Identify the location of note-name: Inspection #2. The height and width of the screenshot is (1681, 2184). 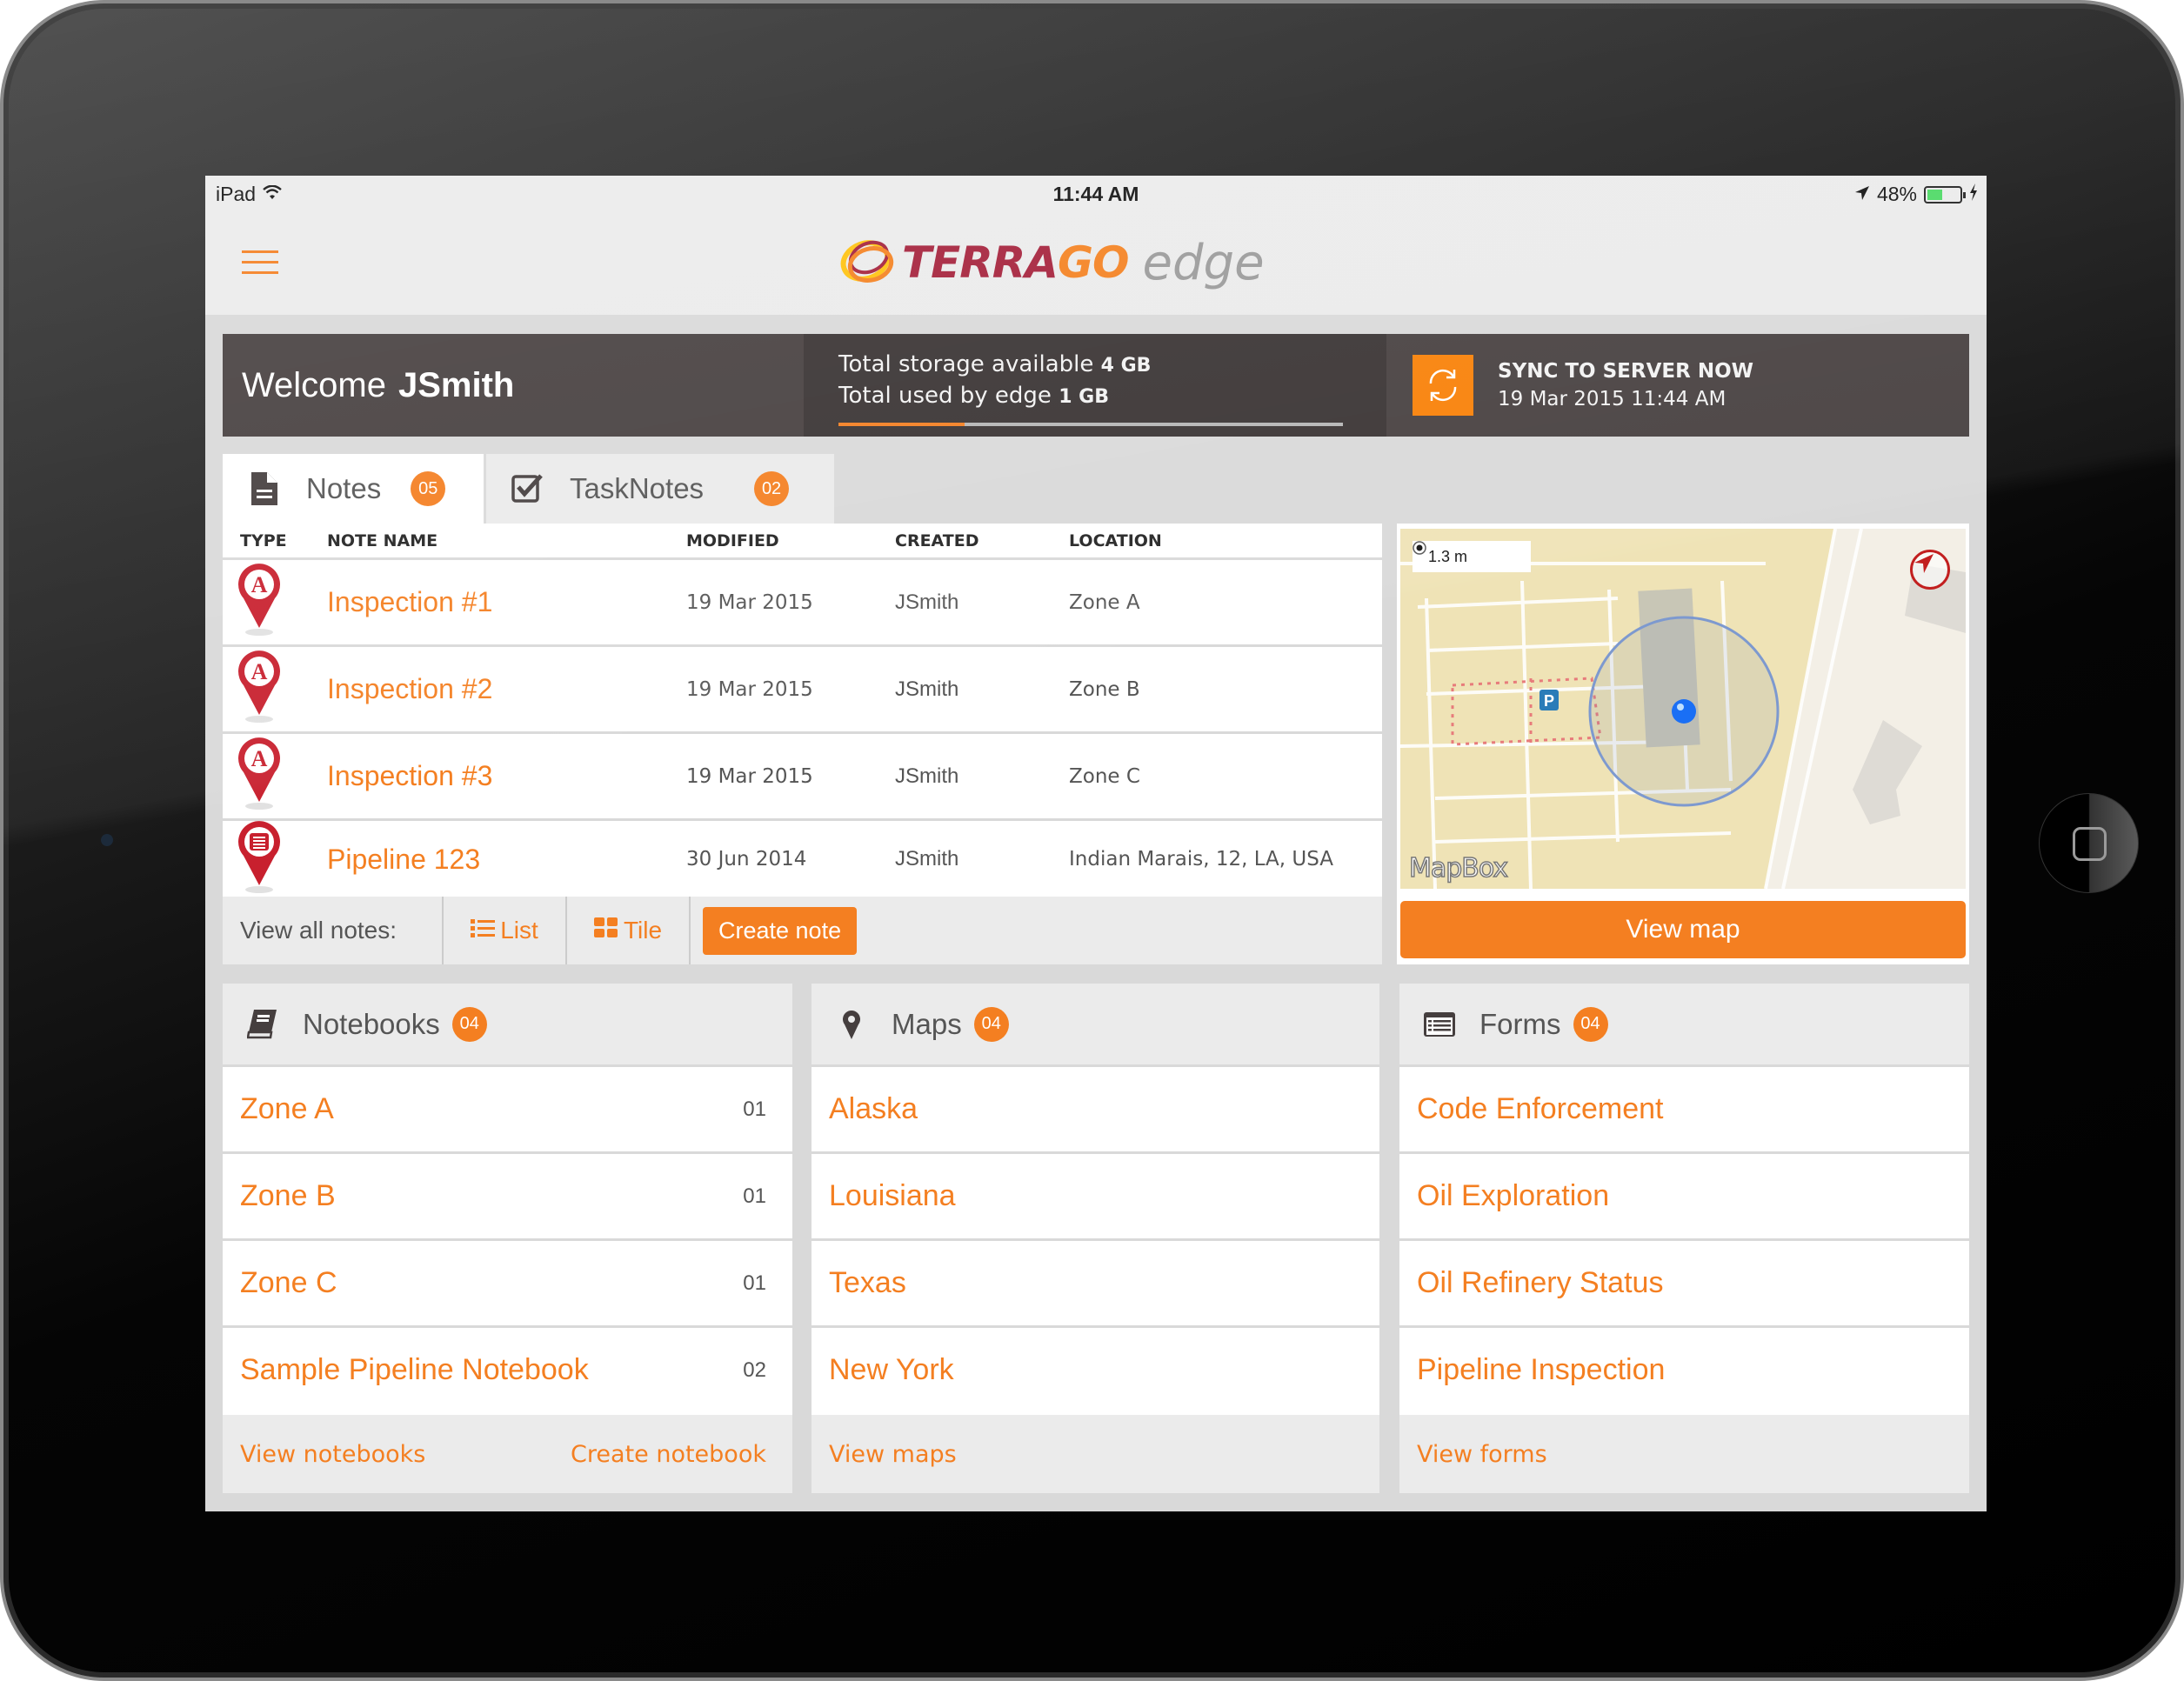
(506, 689).